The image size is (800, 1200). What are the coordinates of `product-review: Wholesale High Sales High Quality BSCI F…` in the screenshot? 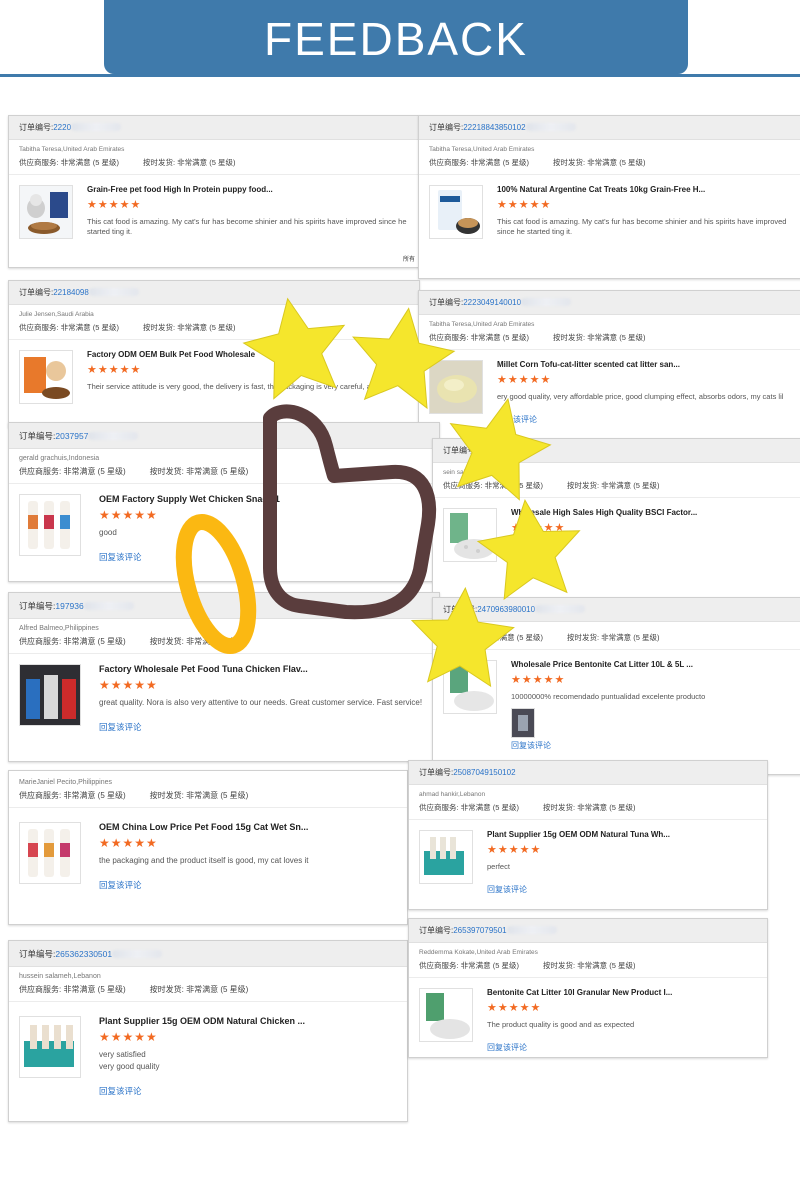 It's located at (616, 530).